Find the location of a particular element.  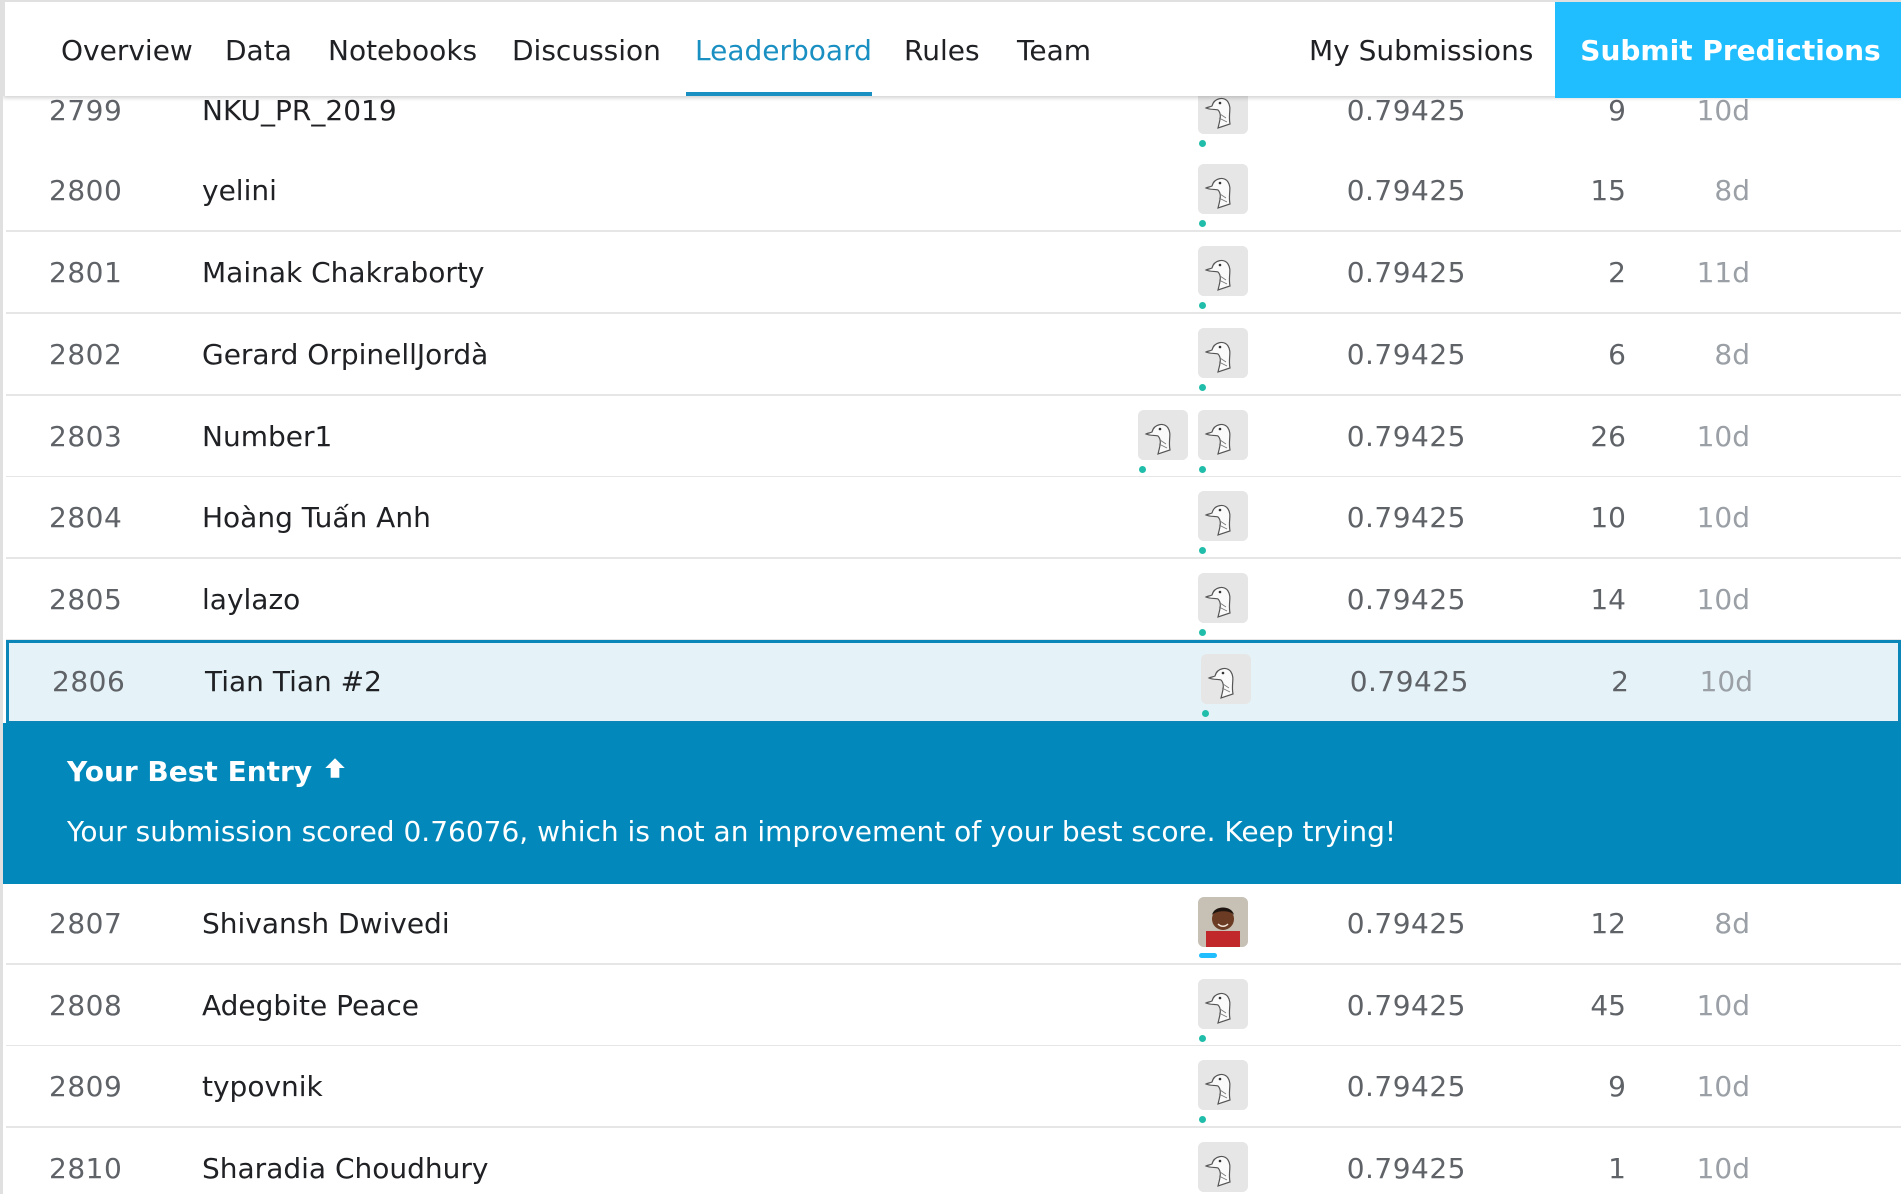

rank-cell: 2806 is located at coordinates (89, 681).